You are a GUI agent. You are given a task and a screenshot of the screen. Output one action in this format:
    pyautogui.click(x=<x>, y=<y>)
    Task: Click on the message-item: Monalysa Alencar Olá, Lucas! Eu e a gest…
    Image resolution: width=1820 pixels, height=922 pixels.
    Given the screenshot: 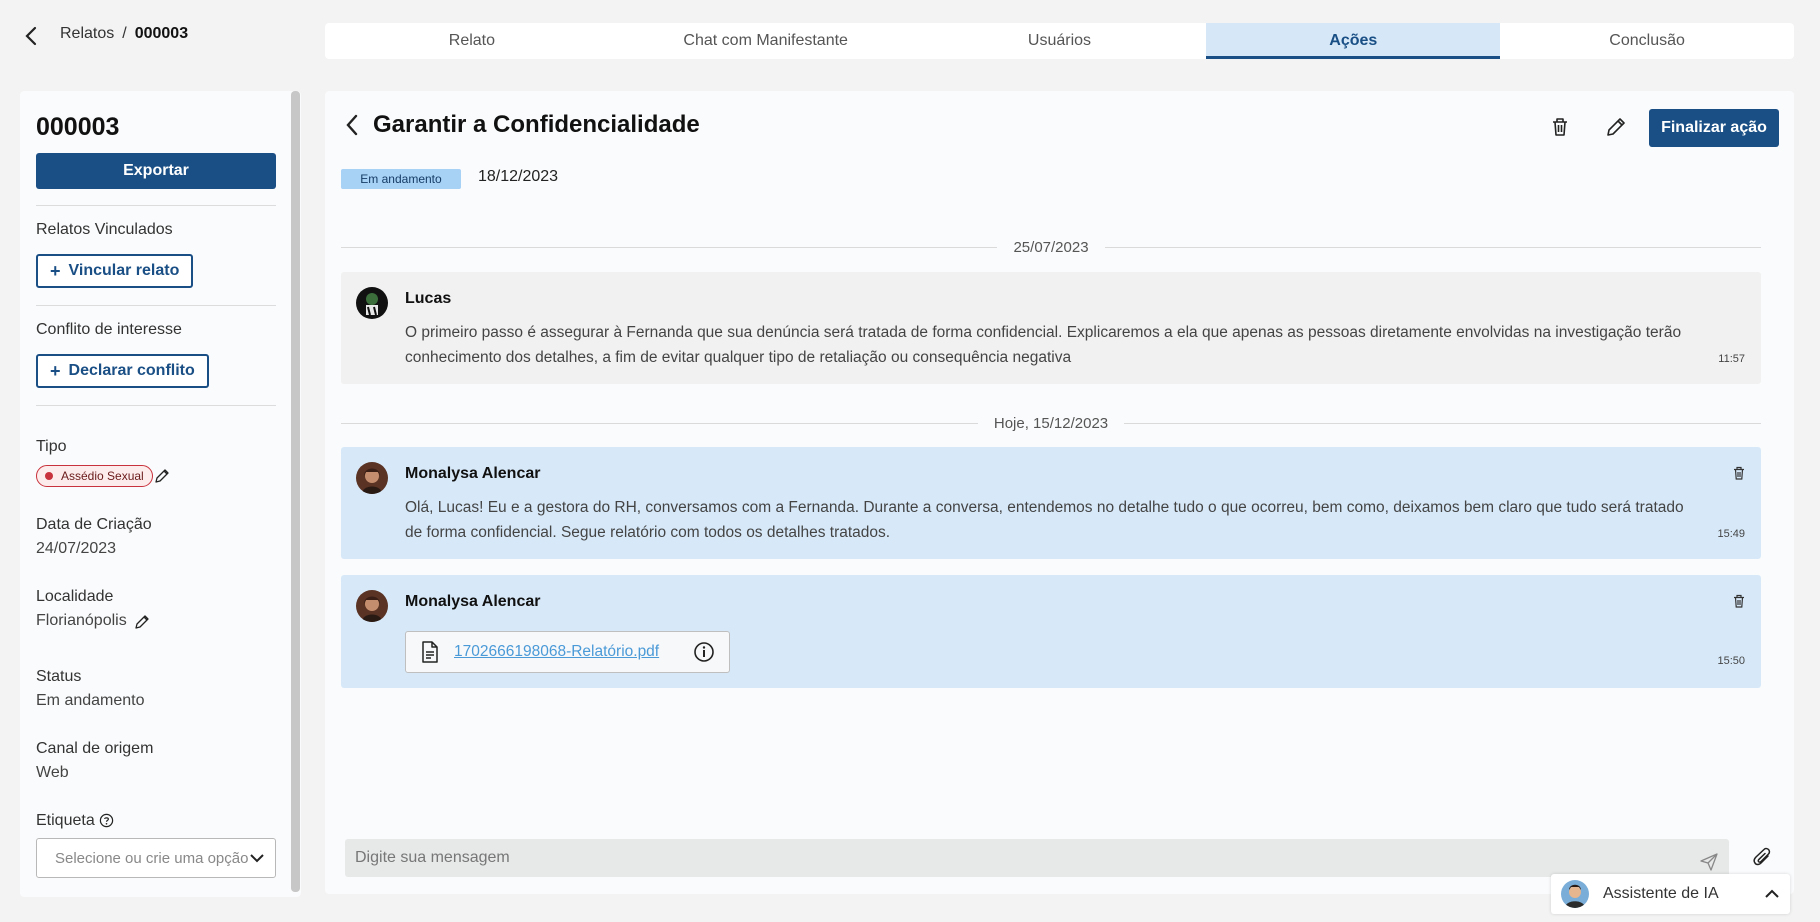 What is the action you would take?
    pyautogui.click(x=1051, y=503)
    